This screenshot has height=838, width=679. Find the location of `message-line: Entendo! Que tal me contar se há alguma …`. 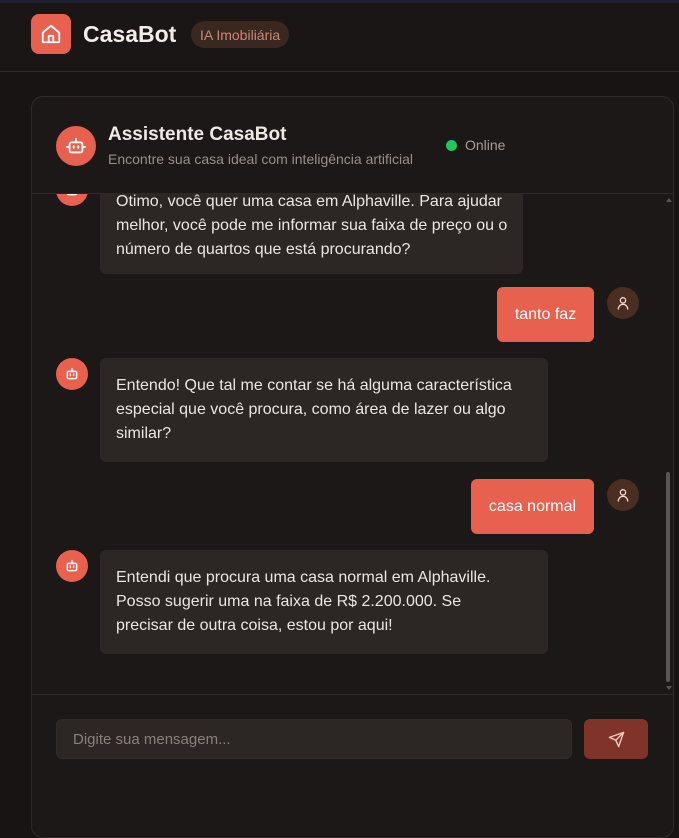

message-line: Entendo! Que tal me contar se há alguma … is located at coordinates (314, 385).